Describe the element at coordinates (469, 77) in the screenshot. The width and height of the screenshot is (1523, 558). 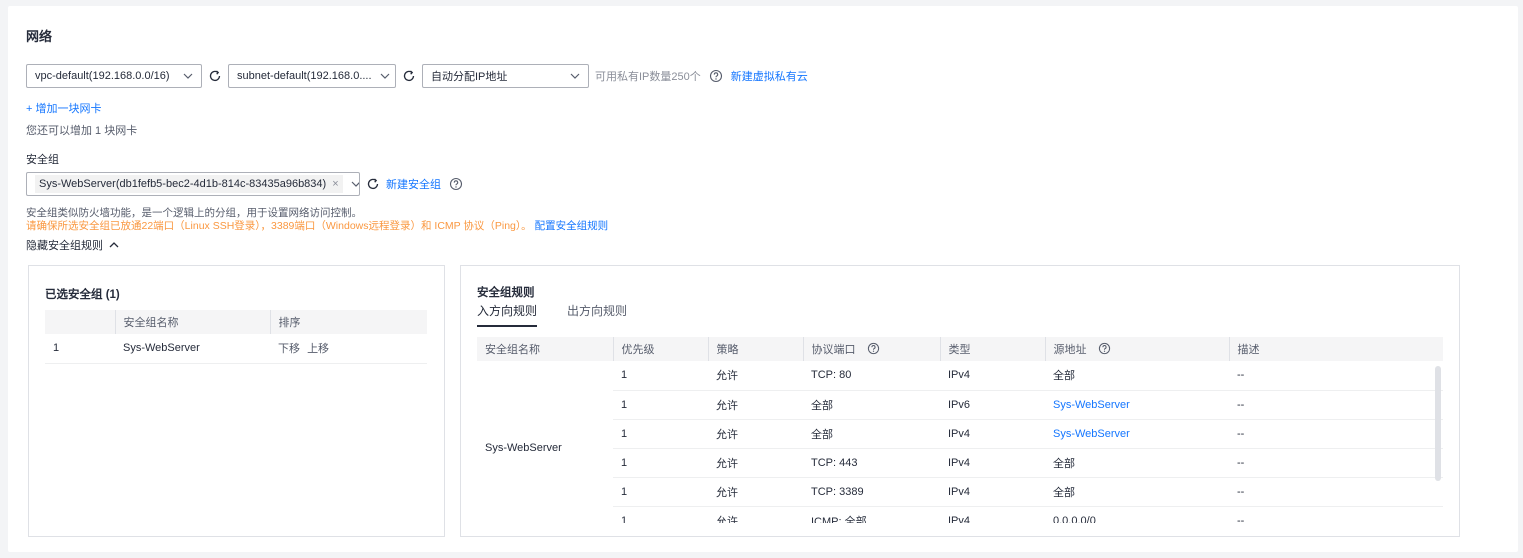
I see `ip-allocation-value: 自动分配IP地址` at that location.